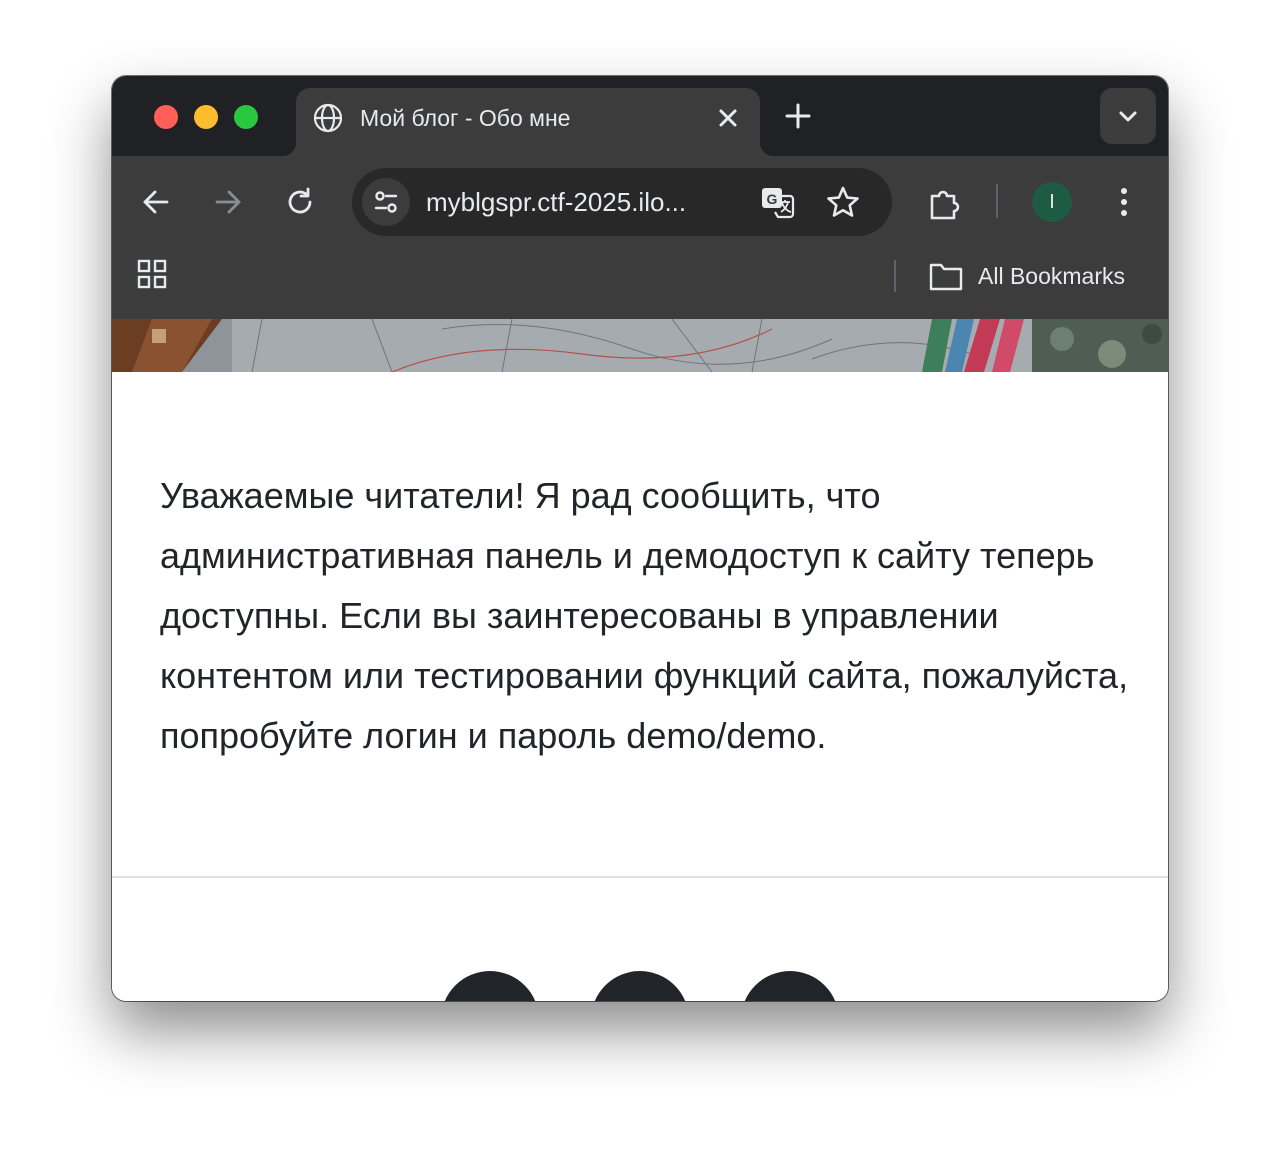 Image resolution: width=1280 pixels, height=1150 pixels. Describe the element at coordinates (300, 202) in the screenshot. I see `reload-icon` at that location.